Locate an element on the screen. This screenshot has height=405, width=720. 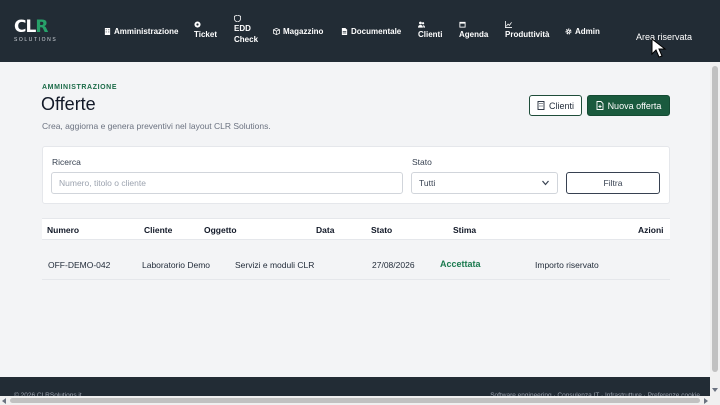
page-title: Offerte is located at coordinates (68, 104).